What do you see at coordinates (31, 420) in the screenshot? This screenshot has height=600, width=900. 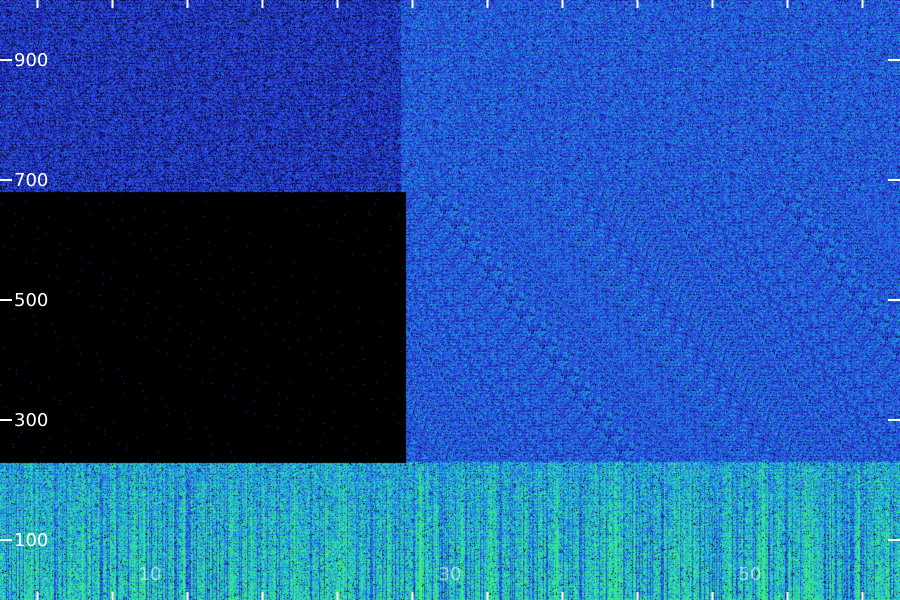 I see `y-tick-label: 300` at bounding box center [31, 420].